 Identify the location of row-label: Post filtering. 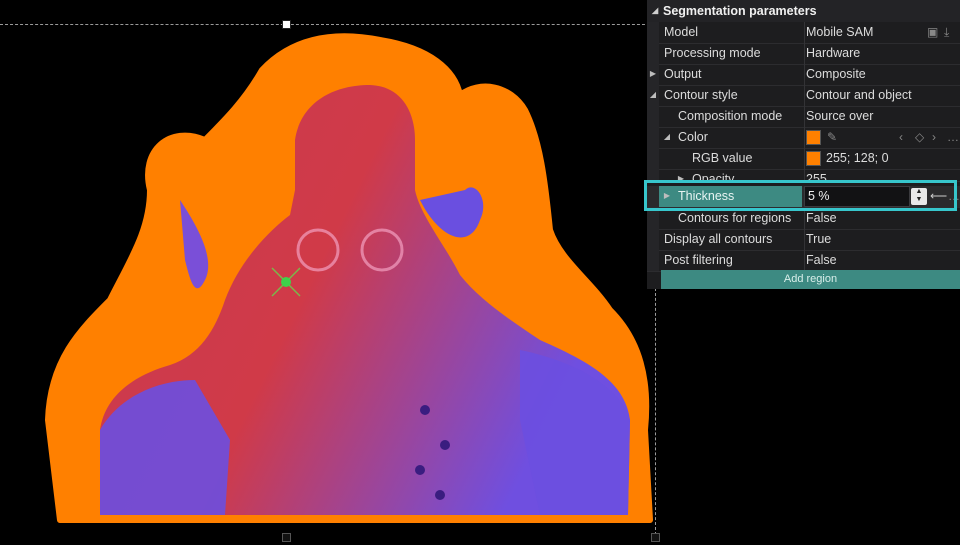
(698, 260).